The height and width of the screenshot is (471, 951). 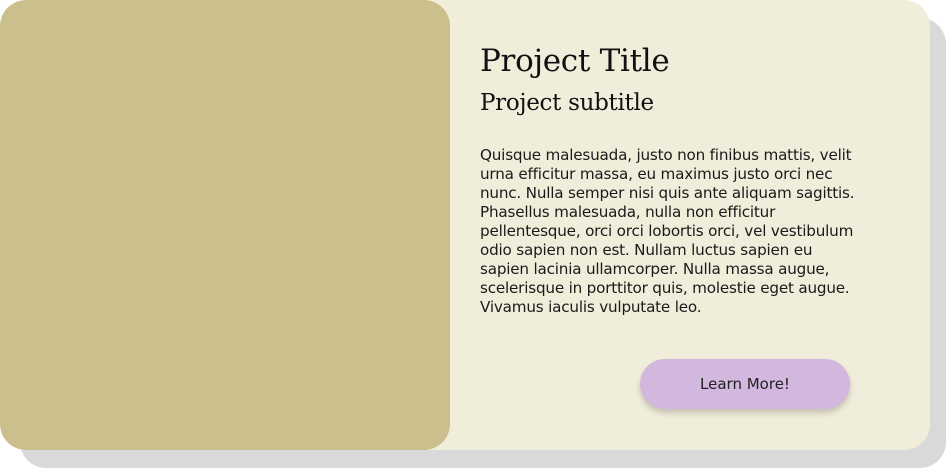 I want to click on project-title: Project Title, so click(x=575, y=61).